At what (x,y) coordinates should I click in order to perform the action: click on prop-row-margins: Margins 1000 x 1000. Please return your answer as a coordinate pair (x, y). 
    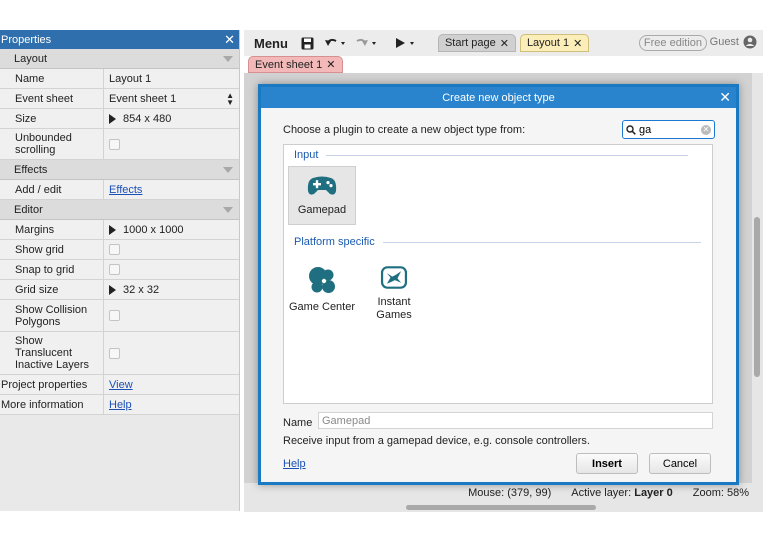
    Looking at the image, I should click on (119, 230).